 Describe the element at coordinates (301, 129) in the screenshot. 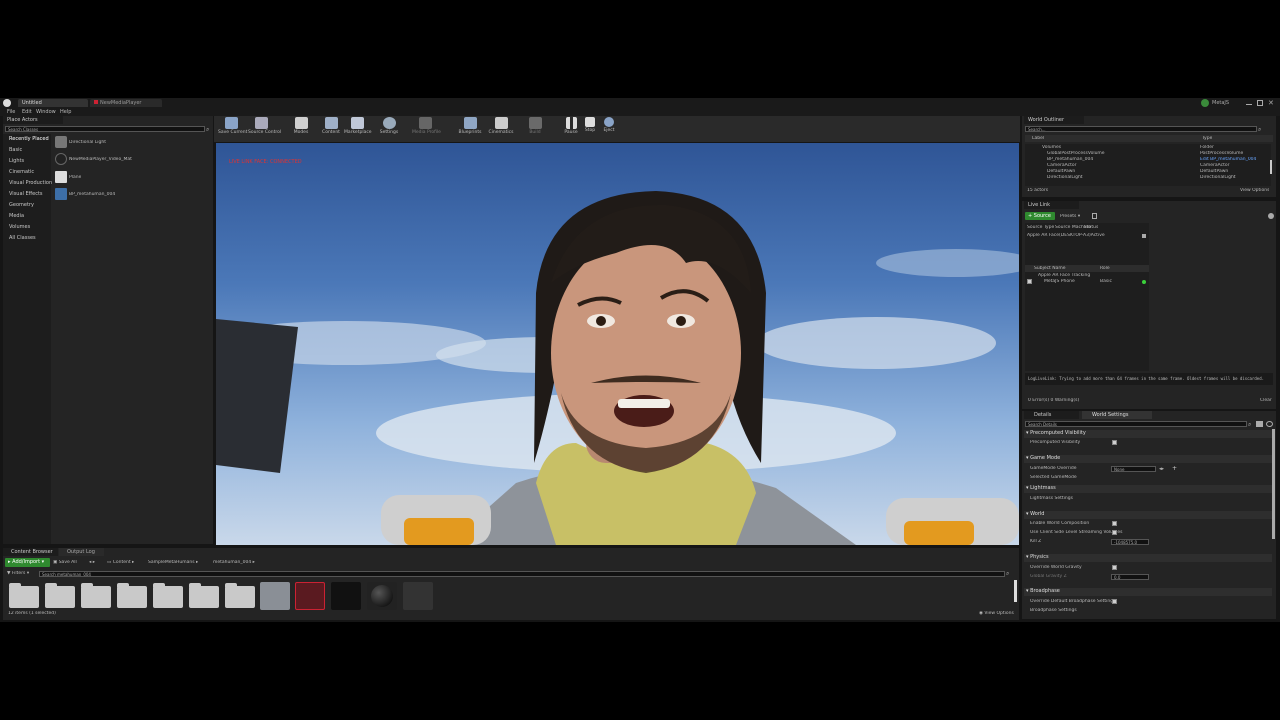

I see `modes-button: Modes` at that location.